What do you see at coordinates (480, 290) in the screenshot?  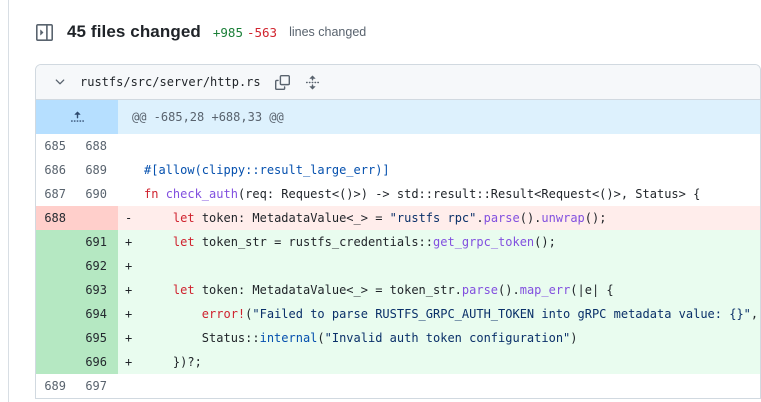 I see `code-token: parse` at bounding box center [480, 290].